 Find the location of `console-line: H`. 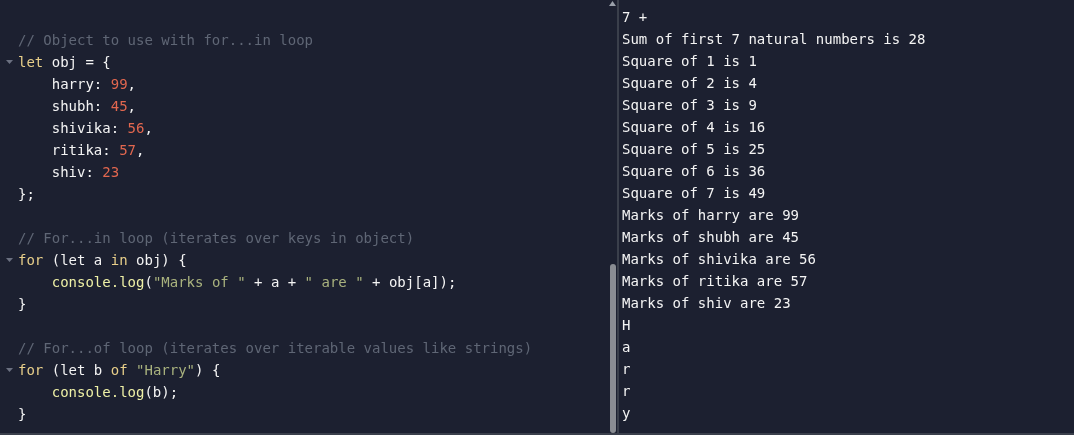

console-line: H is located at coordinates (626, 325).